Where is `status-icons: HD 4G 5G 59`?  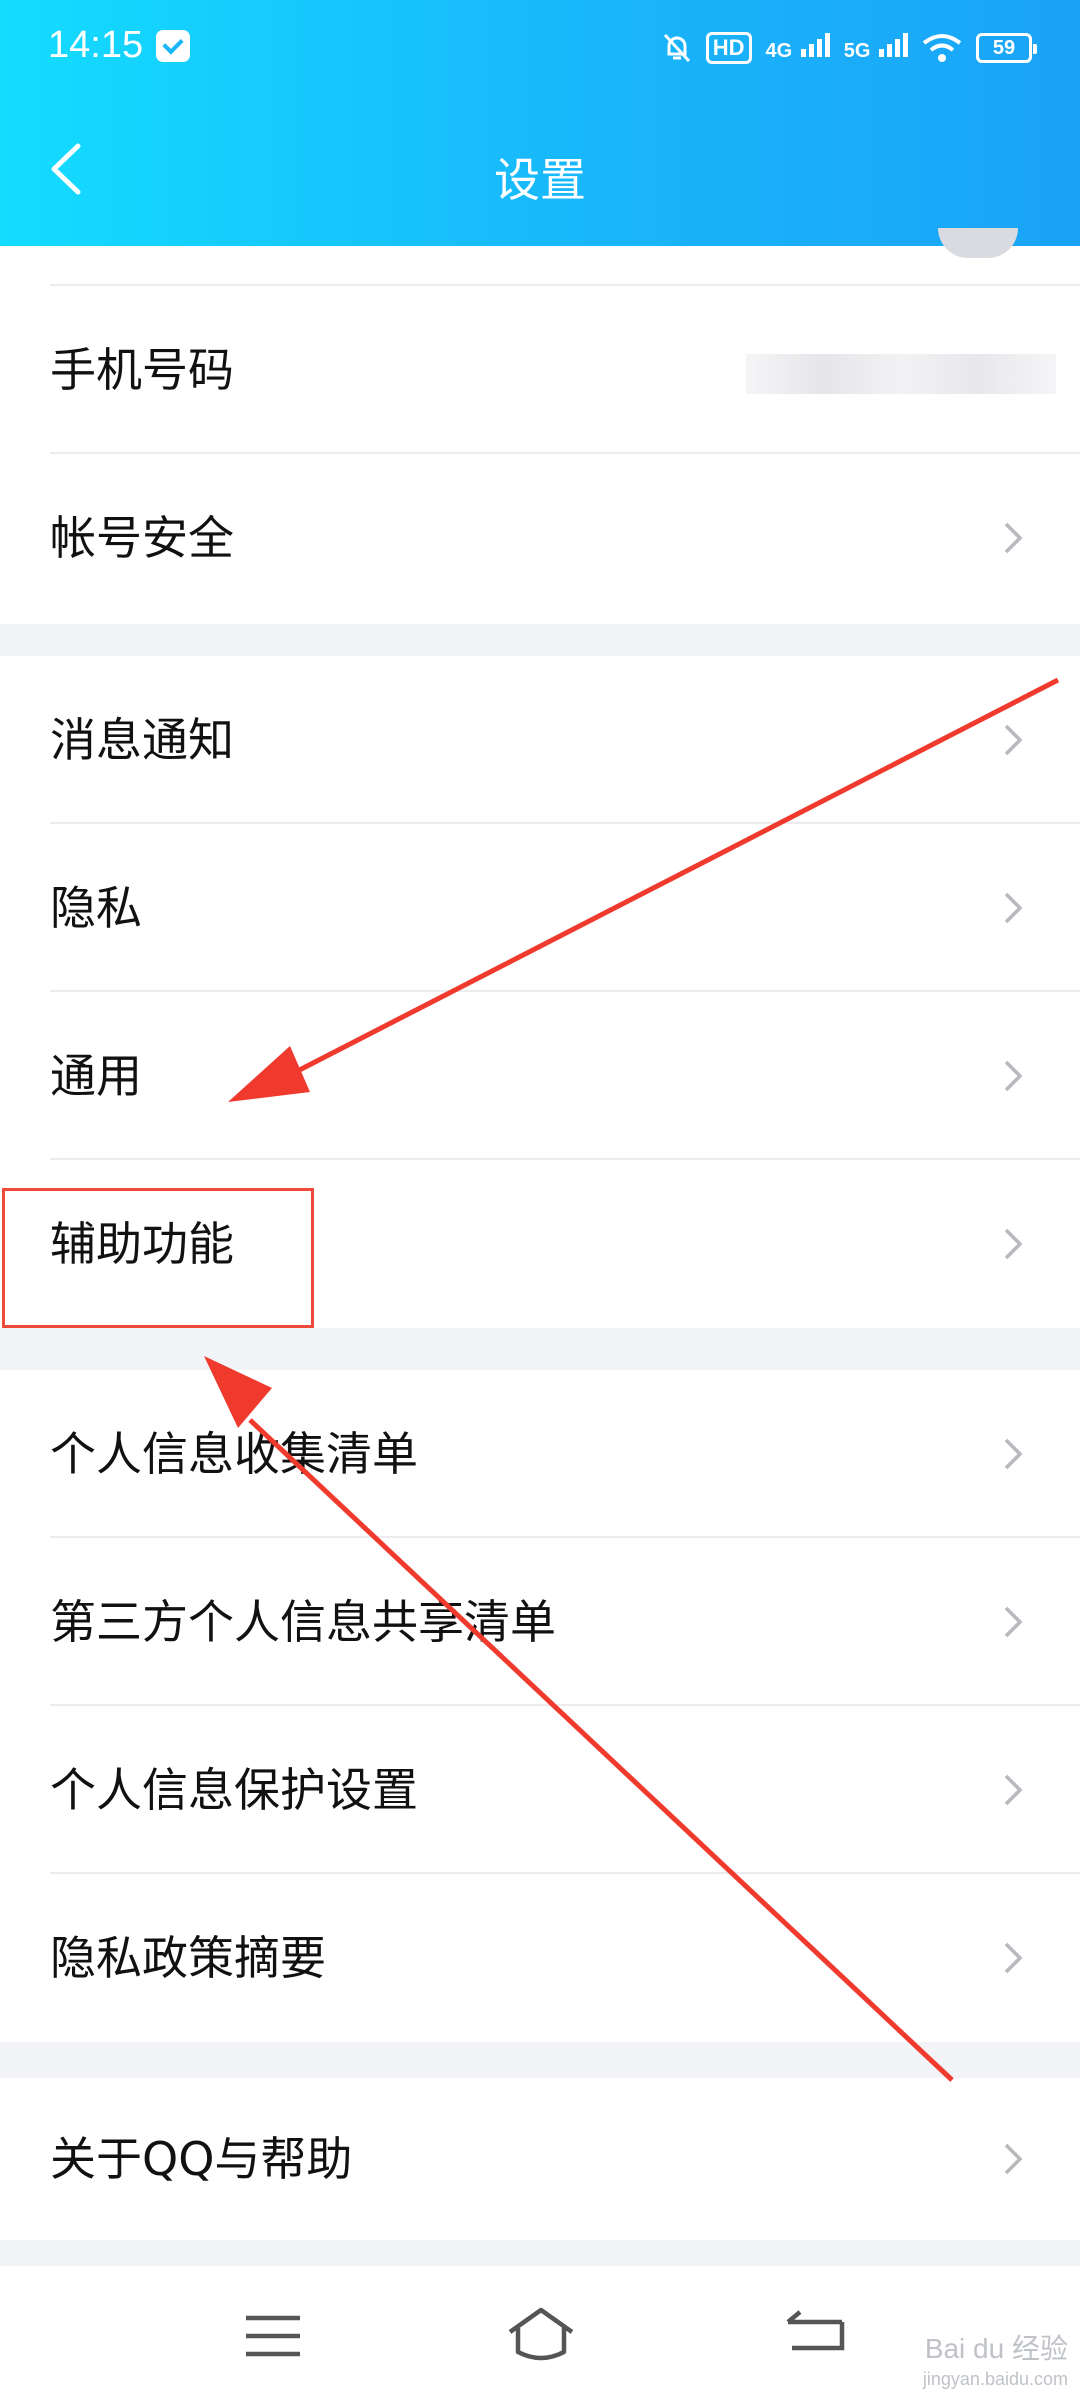 status-icons: HD 4G 5G 59 is located at coordinates (849, 48).